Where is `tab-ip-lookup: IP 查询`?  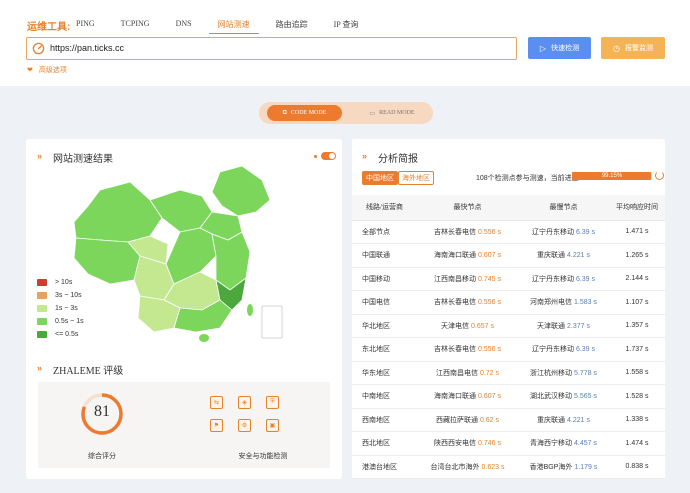
tab-ip-lookup: IP 查询 is located at coordinates (346, 25).